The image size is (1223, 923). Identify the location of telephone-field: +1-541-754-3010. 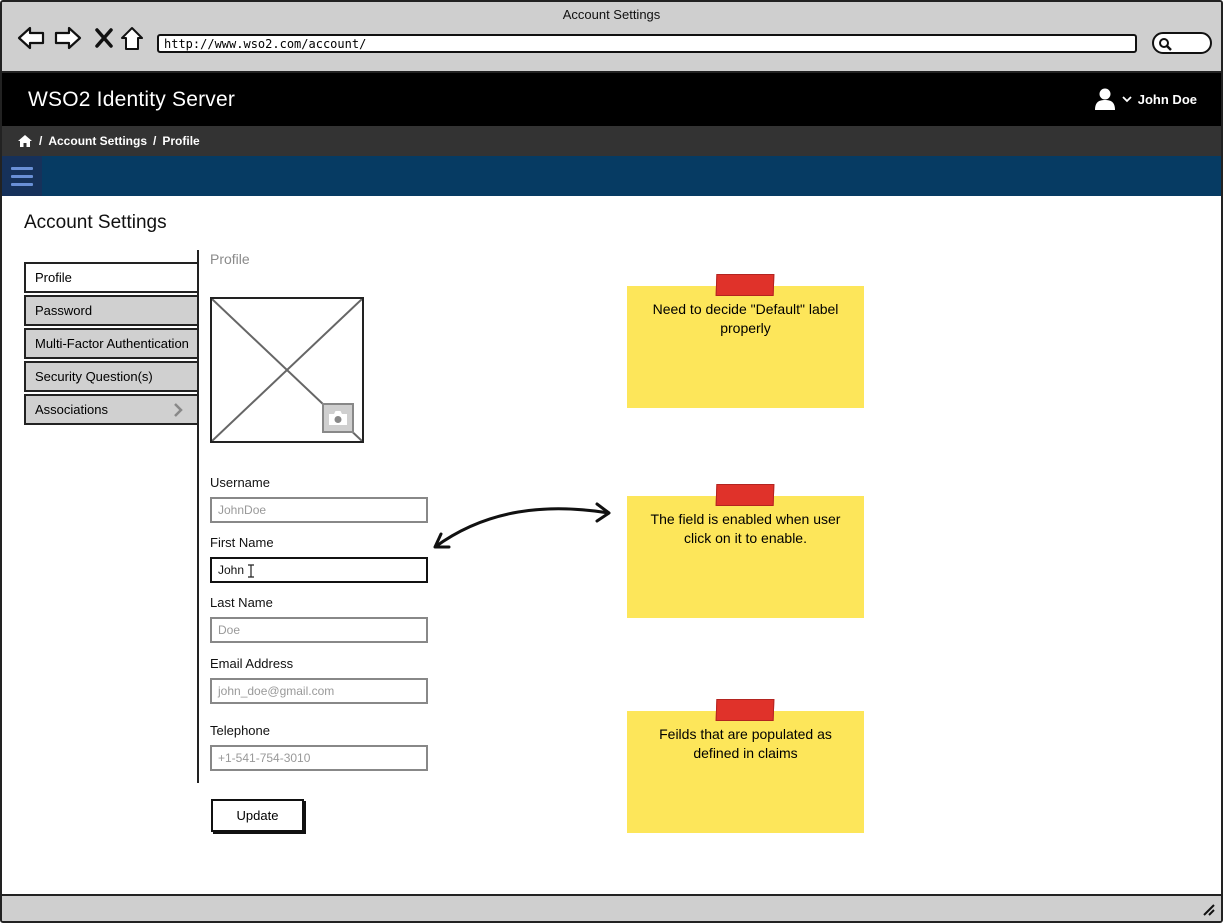
(319, 758).